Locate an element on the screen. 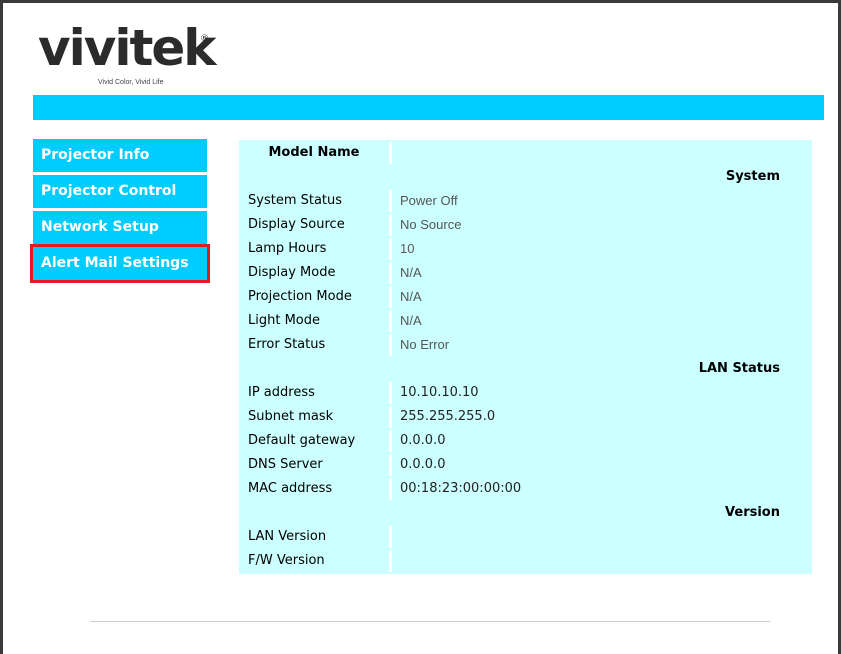 Image resolution: width=841 pixels, height=654 pixels. section-header-row: LAN Status is located at coordinates (525, 369).